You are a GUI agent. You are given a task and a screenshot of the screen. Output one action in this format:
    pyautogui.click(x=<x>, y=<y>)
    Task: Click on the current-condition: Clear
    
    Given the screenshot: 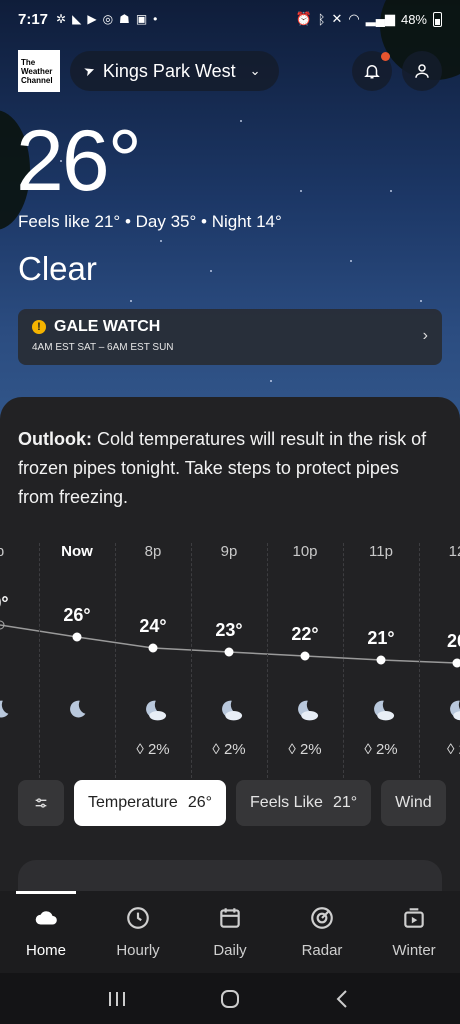 What is the action you would take?
    pyautogui.click(x=57, y=268)
    